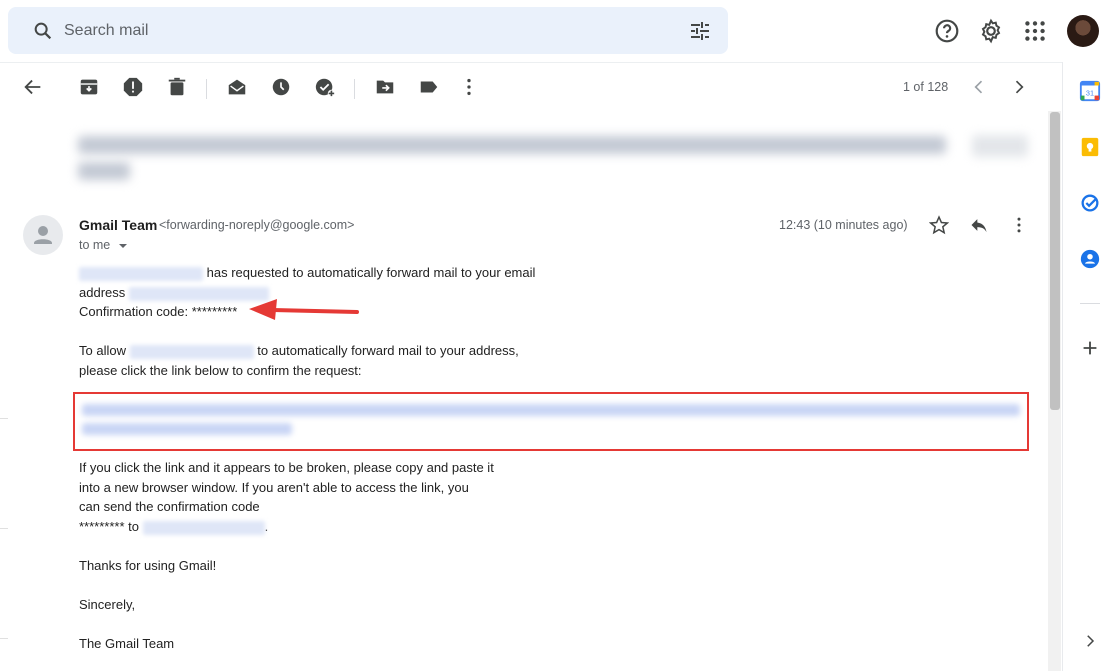  Describe the element at coordinates (148, 565) in the screenshot. I see `body-line: Thanks for using Gmail!` at that location.